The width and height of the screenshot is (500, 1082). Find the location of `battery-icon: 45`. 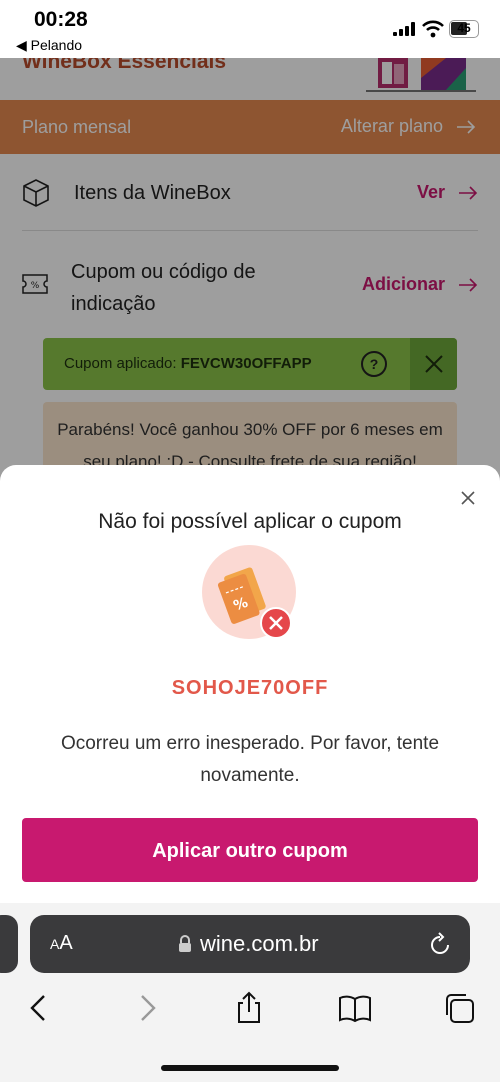

battery-icon: 45 is located at coordinates (464, 29).